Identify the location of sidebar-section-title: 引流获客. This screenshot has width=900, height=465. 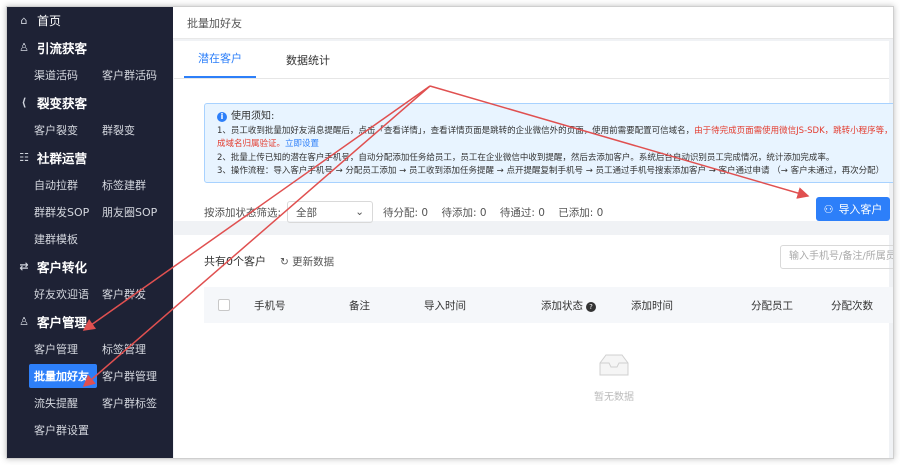
(62, 48).